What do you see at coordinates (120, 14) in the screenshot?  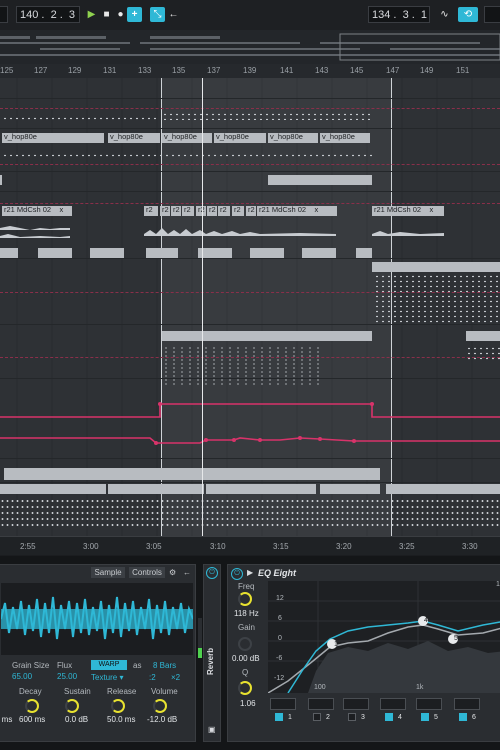 I see `record-icon: ●` at bounding box center [120, 14].